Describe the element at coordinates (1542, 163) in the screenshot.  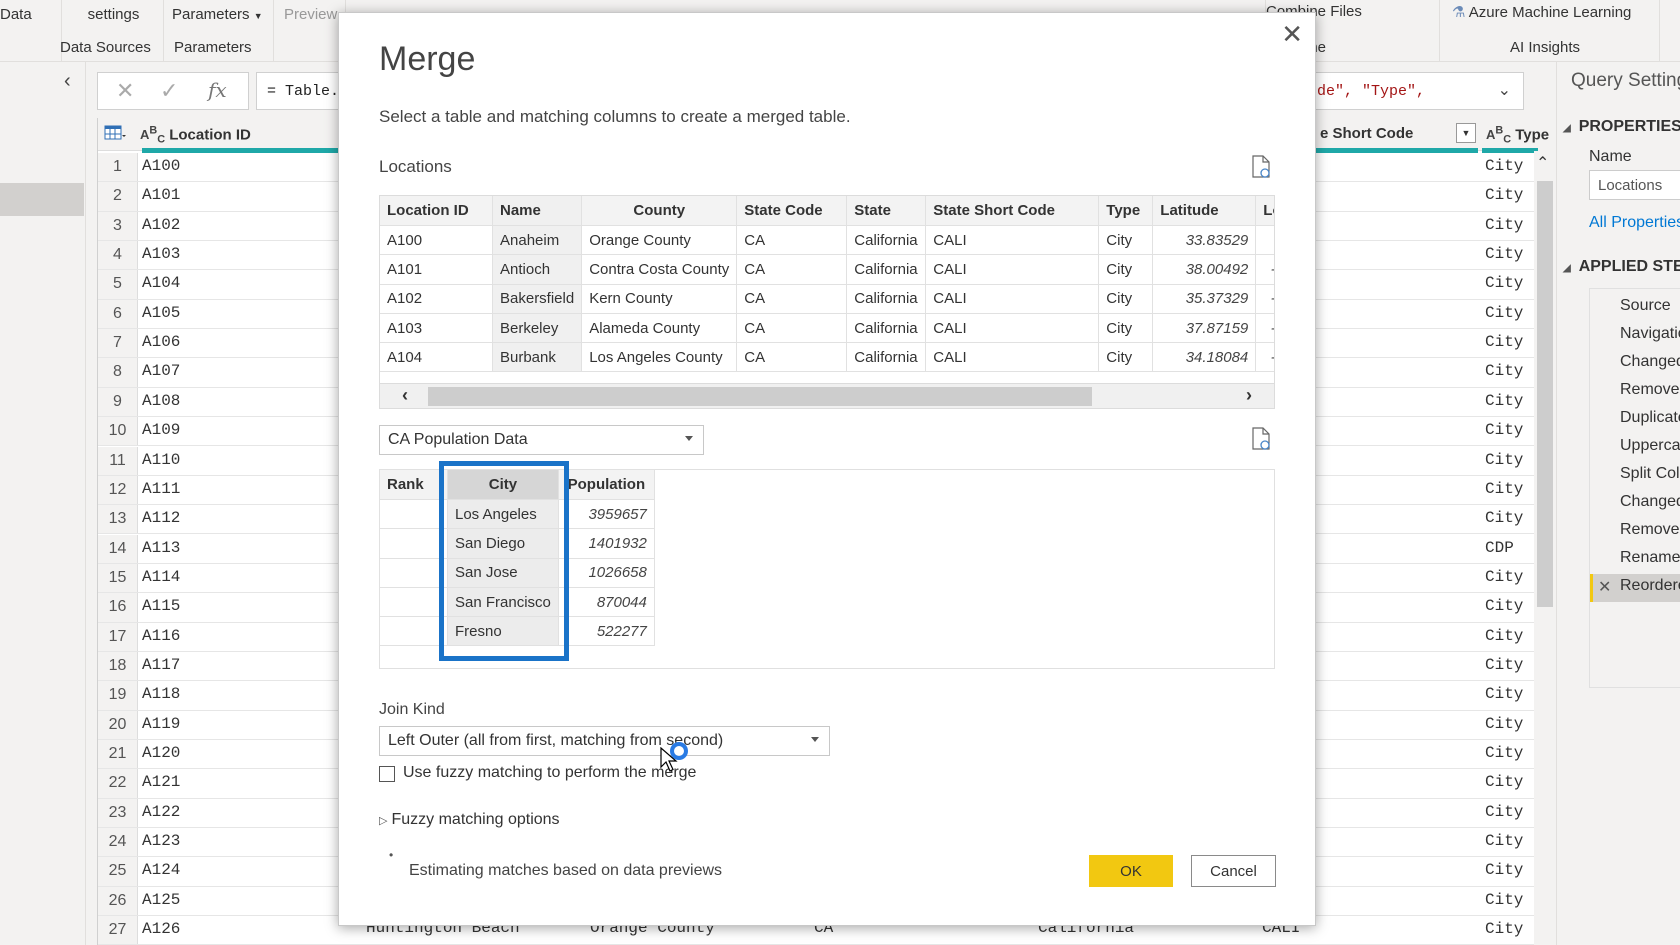
I see `scroll-up-icon: ⌃` at that location.